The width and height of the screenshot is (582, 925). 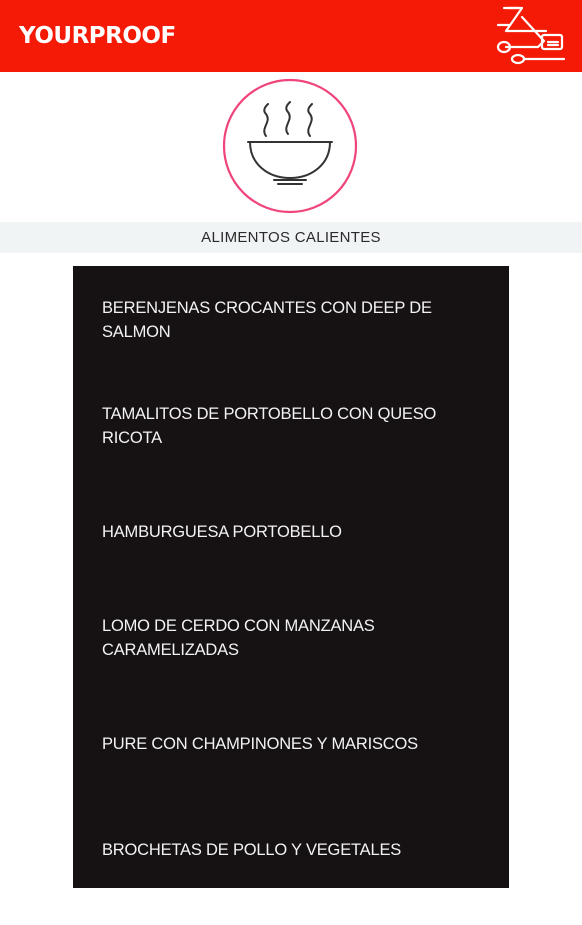 What do you see at coordinates (531, 36) in the screenshot?
I see `utensils-menu-icon` at bounding box center [531, 36].